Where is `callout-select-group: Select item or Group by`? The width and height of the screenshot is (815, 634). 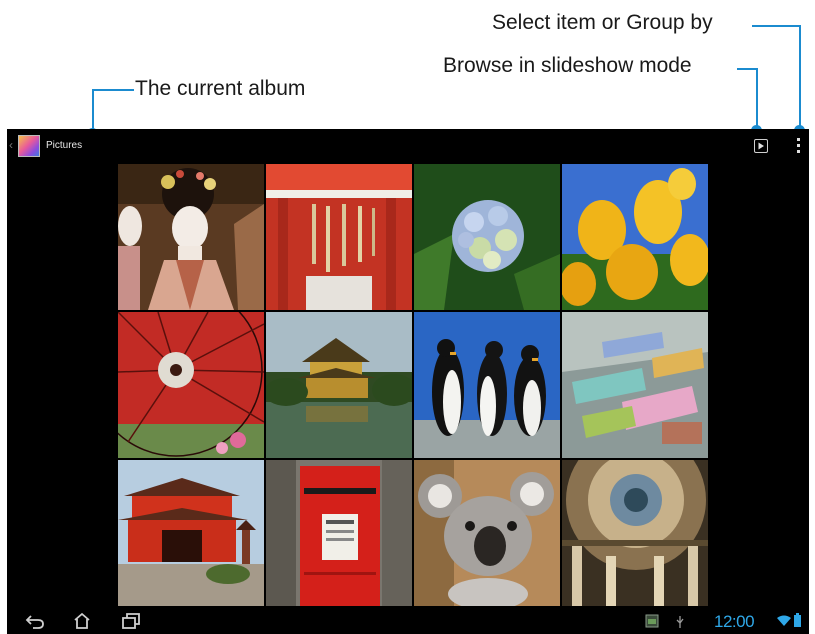 callout-select-group: Select item or Group by is located at coordinates (602, 22).